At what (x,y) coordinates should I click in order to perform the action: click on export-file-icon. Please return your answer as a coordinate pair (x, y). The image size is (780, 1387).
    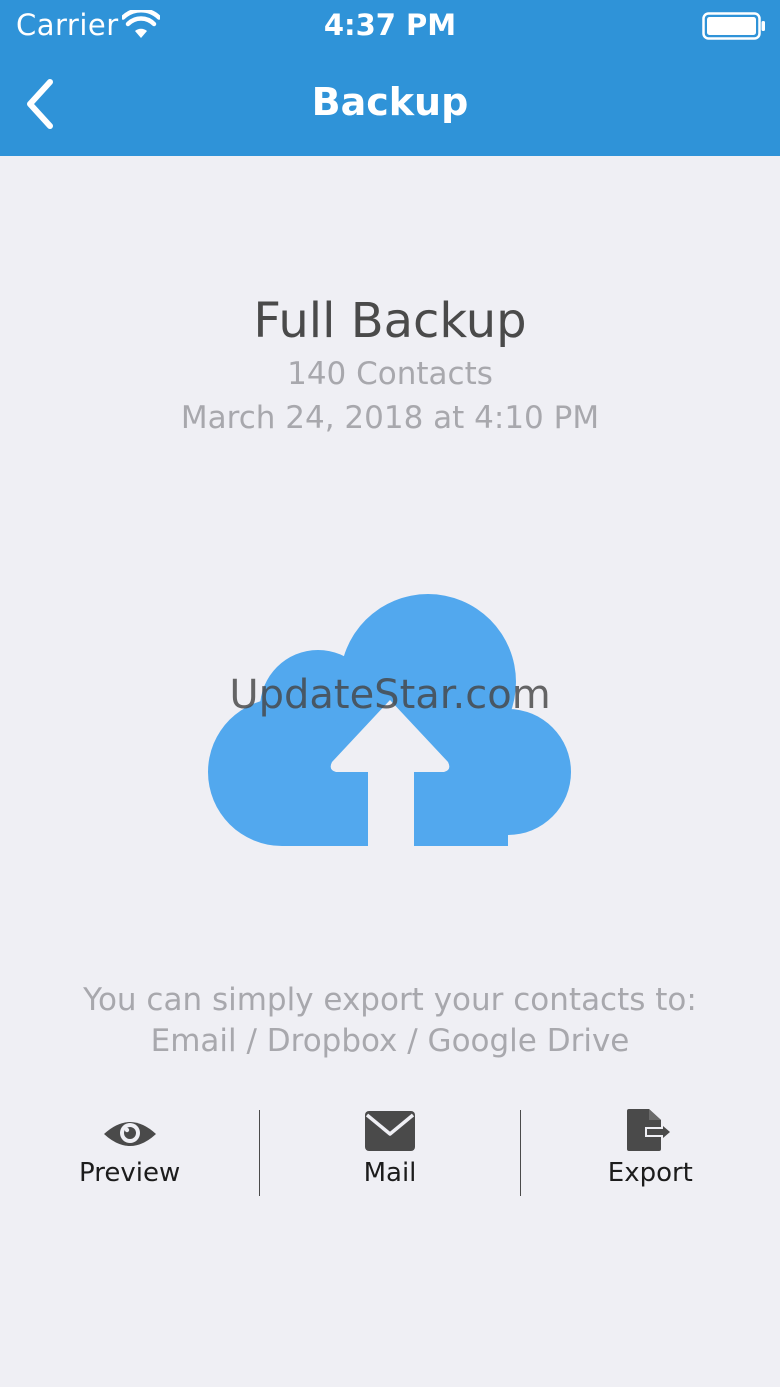
    Looking at the image, I should click on (650, 1130).